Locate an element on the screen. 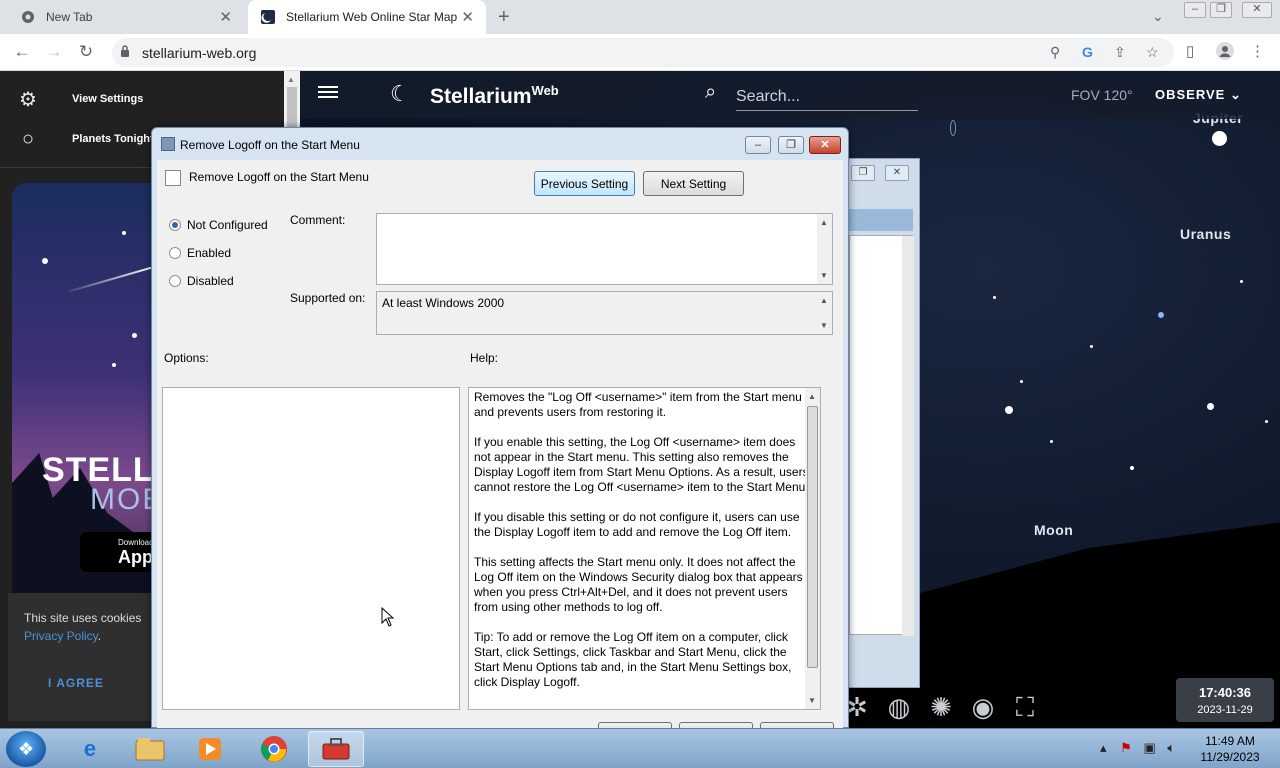  chevron-down-icon: ⌄ is located at coordinates (1158, 16).